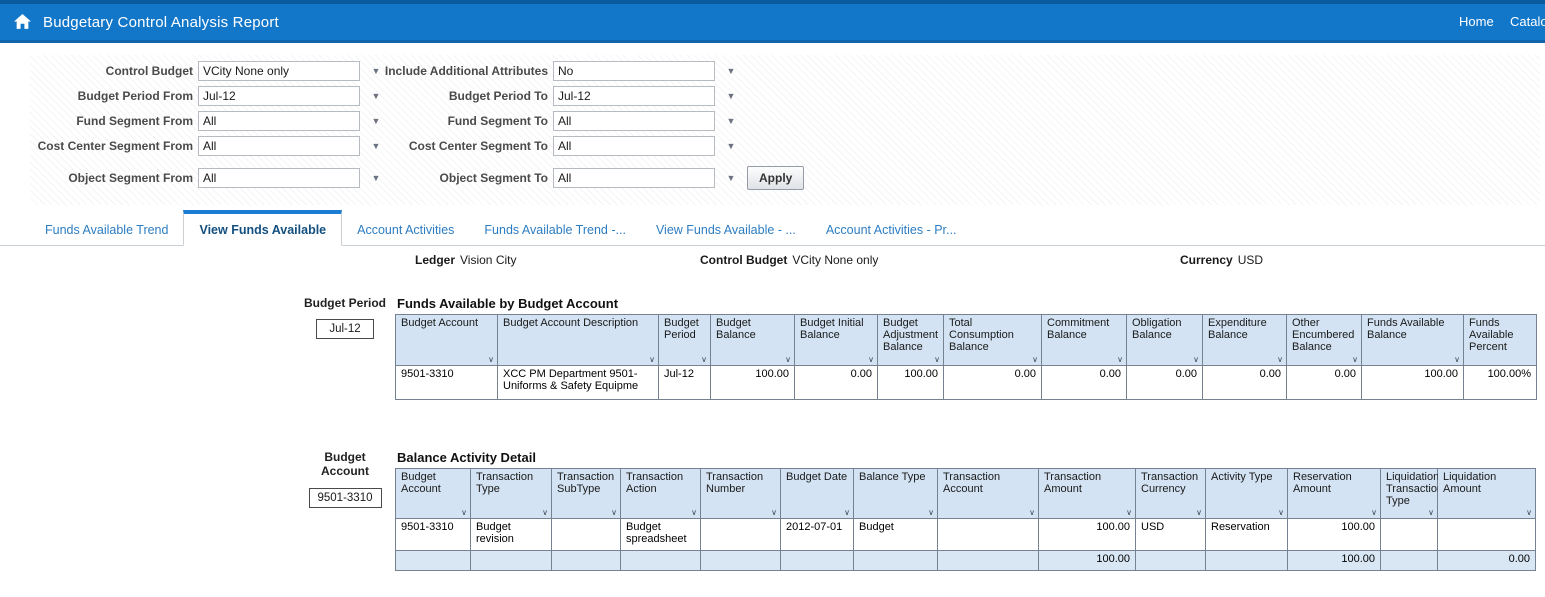  I want to click on column-header: Reservation Amount ∨, so click(1334, 493).